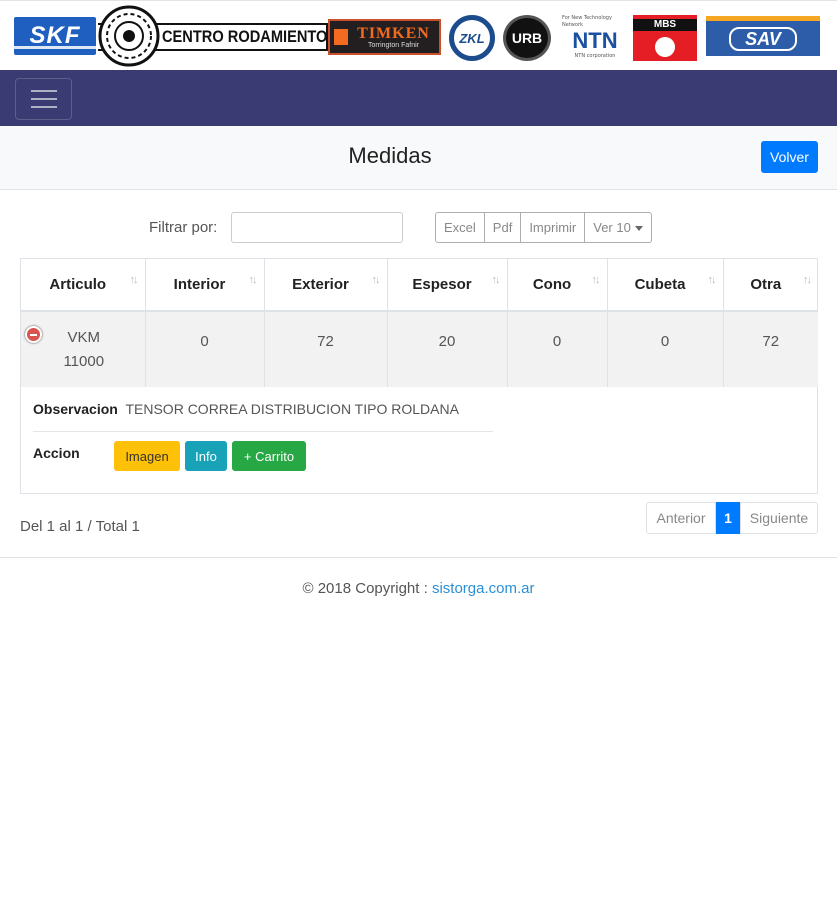 The width and height of the screenshot is (837, 900). What do you see at coordinates (503, 227) in the screenshot?
I see `pdf-button: Pdf` at bounding box center [503, 227].